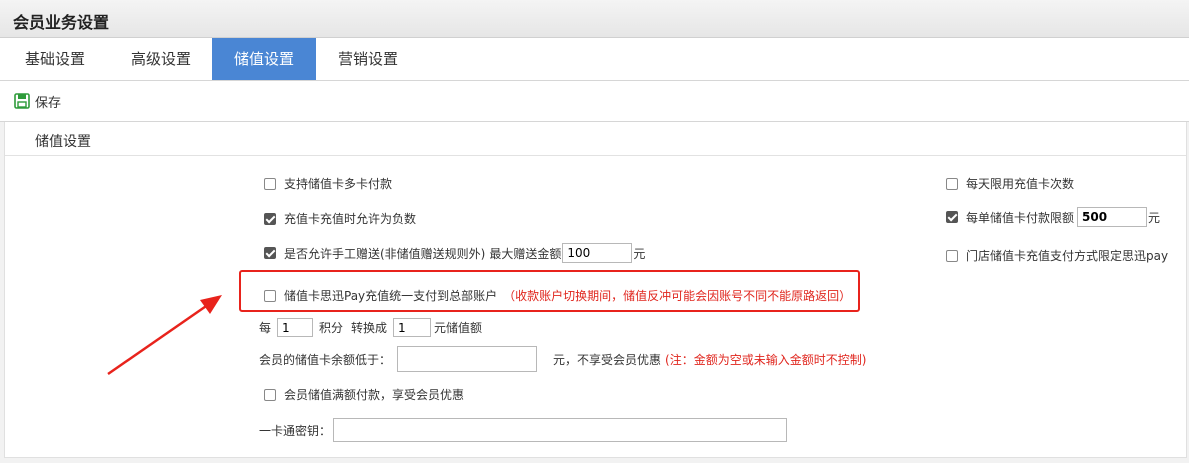  What do you see at coordinates (560, 430) in the screenshot?
I see `card-key-input` at bounding box center [560, 430].